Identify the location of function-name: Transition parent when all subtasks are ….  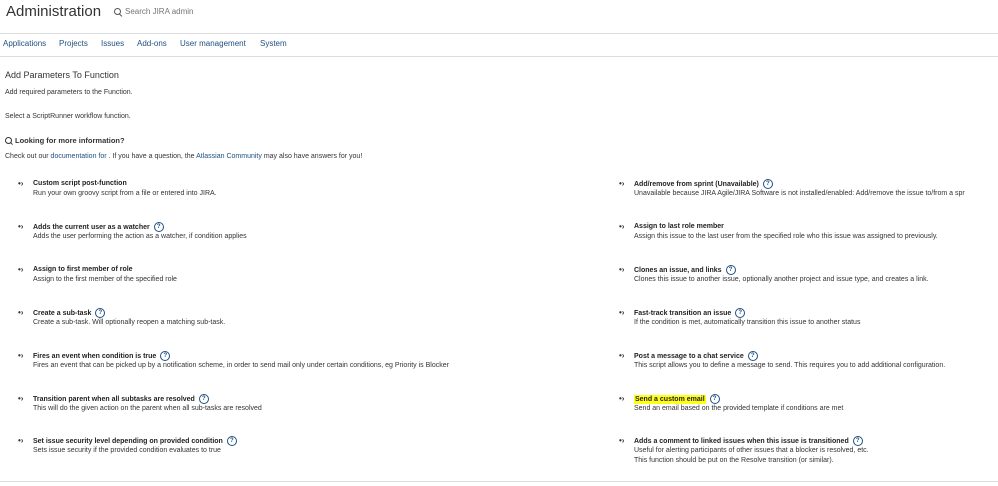
(121, 399).